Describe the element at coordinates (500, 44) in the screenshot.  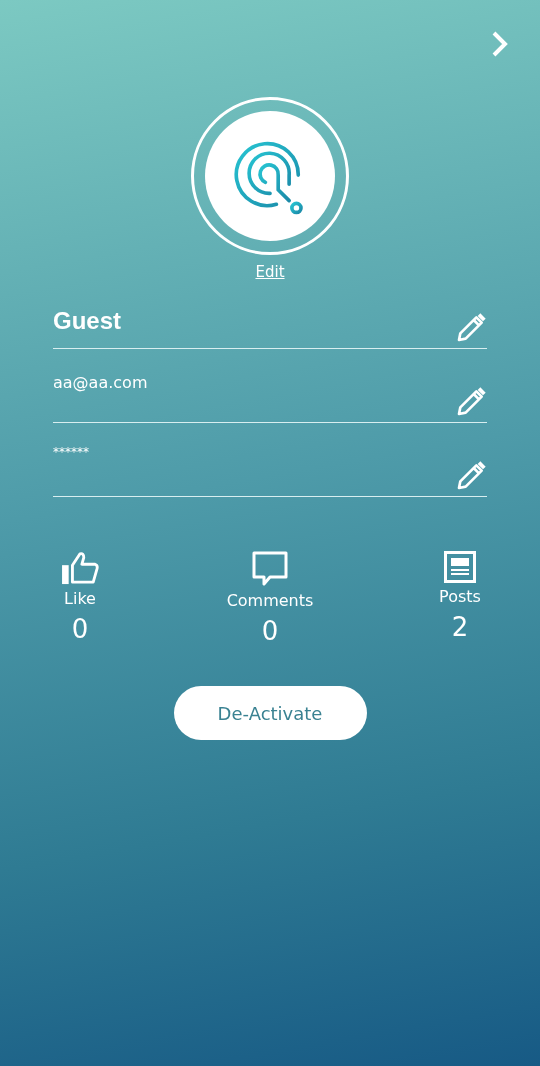
I see `forward-chevron-icon` at that location.